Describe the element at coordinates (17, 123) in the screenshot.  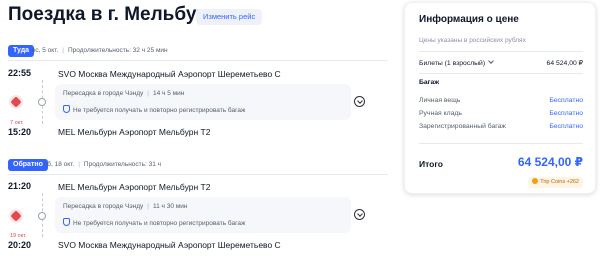
I see `outbound-arrival-date: 7 окт.` at that location.